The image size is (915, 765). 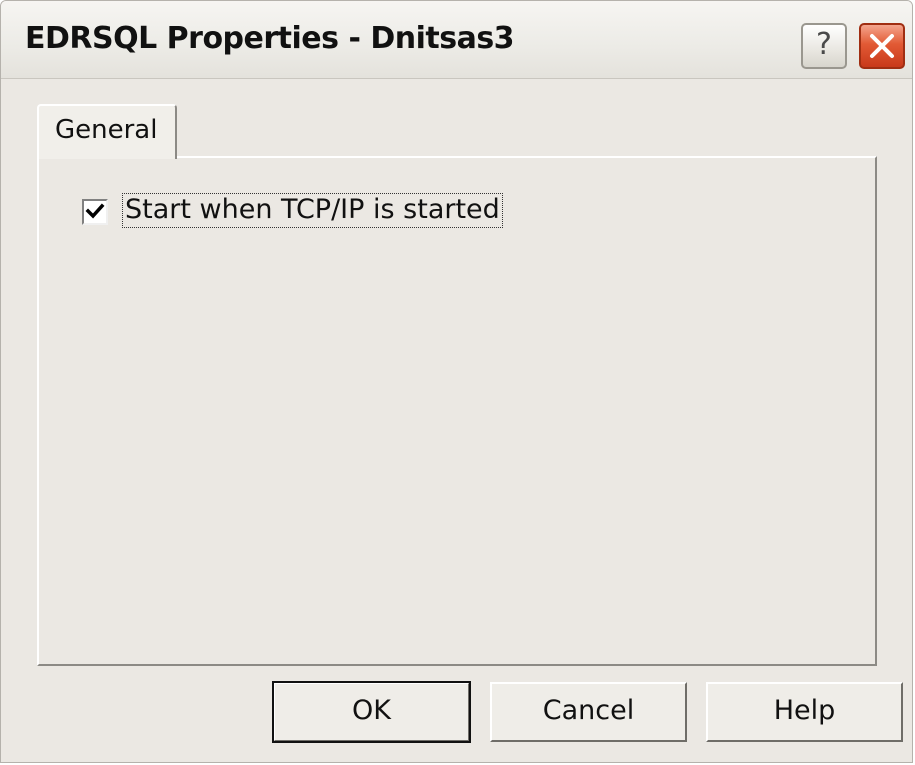 I want to click on ok-button: OK, so click(x=371, y=712).